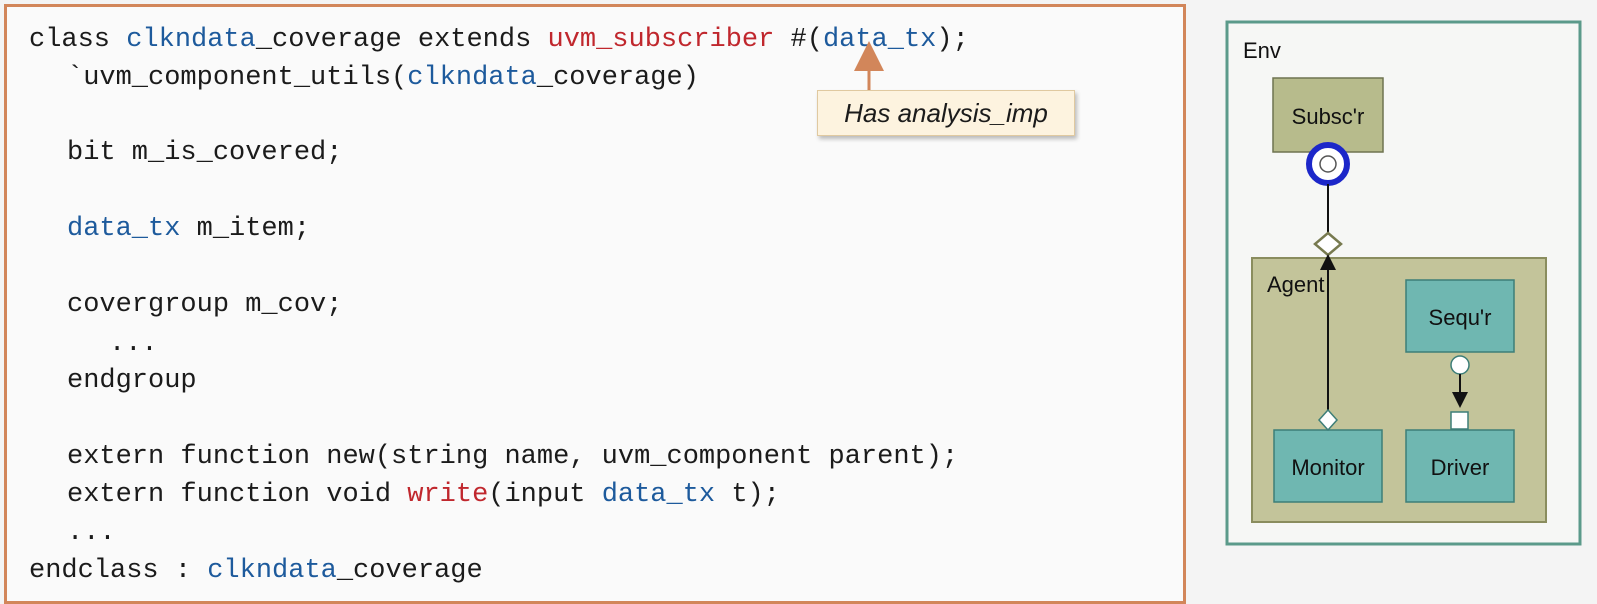 This screenshot has height=604, width=1597. What do you see at coordinates (1460, 317) in the screenshot?
I see `sequencer-label: Sequ'r` at bounding box center [1460, 317].